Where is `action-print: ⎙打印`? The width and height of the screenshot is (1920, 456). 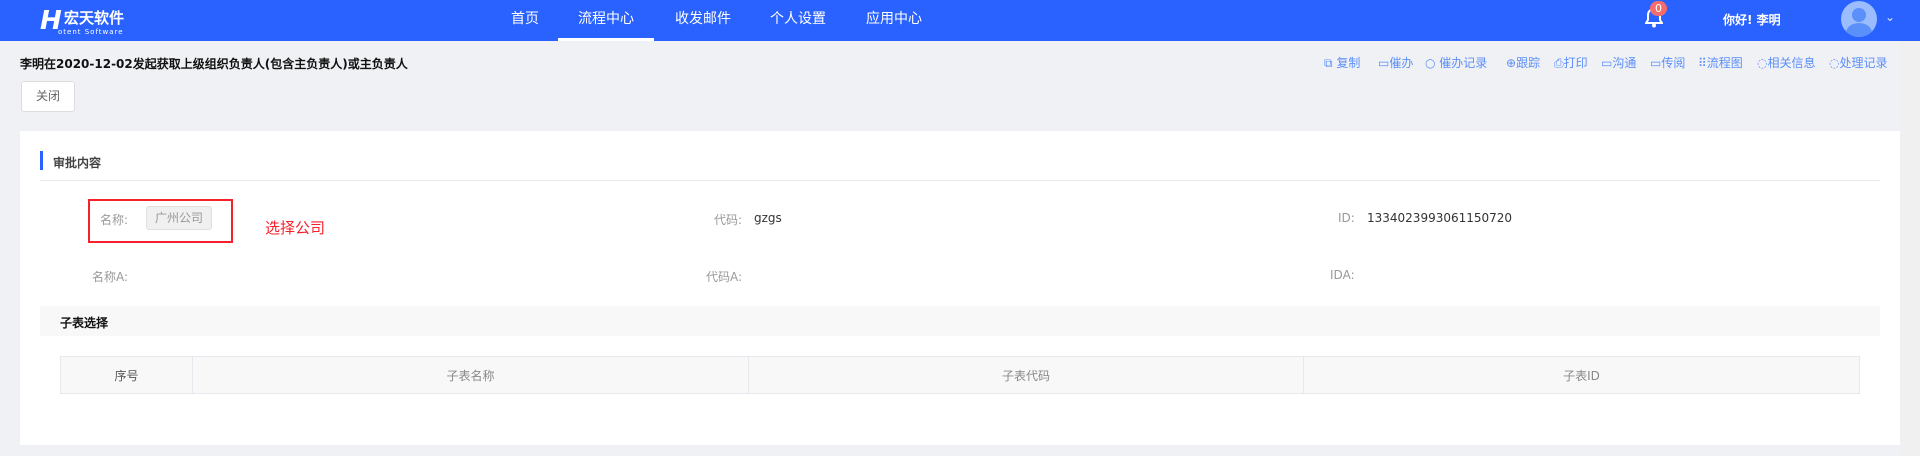 action-print: ⎙打印 is located at coordinates (1571, 62).